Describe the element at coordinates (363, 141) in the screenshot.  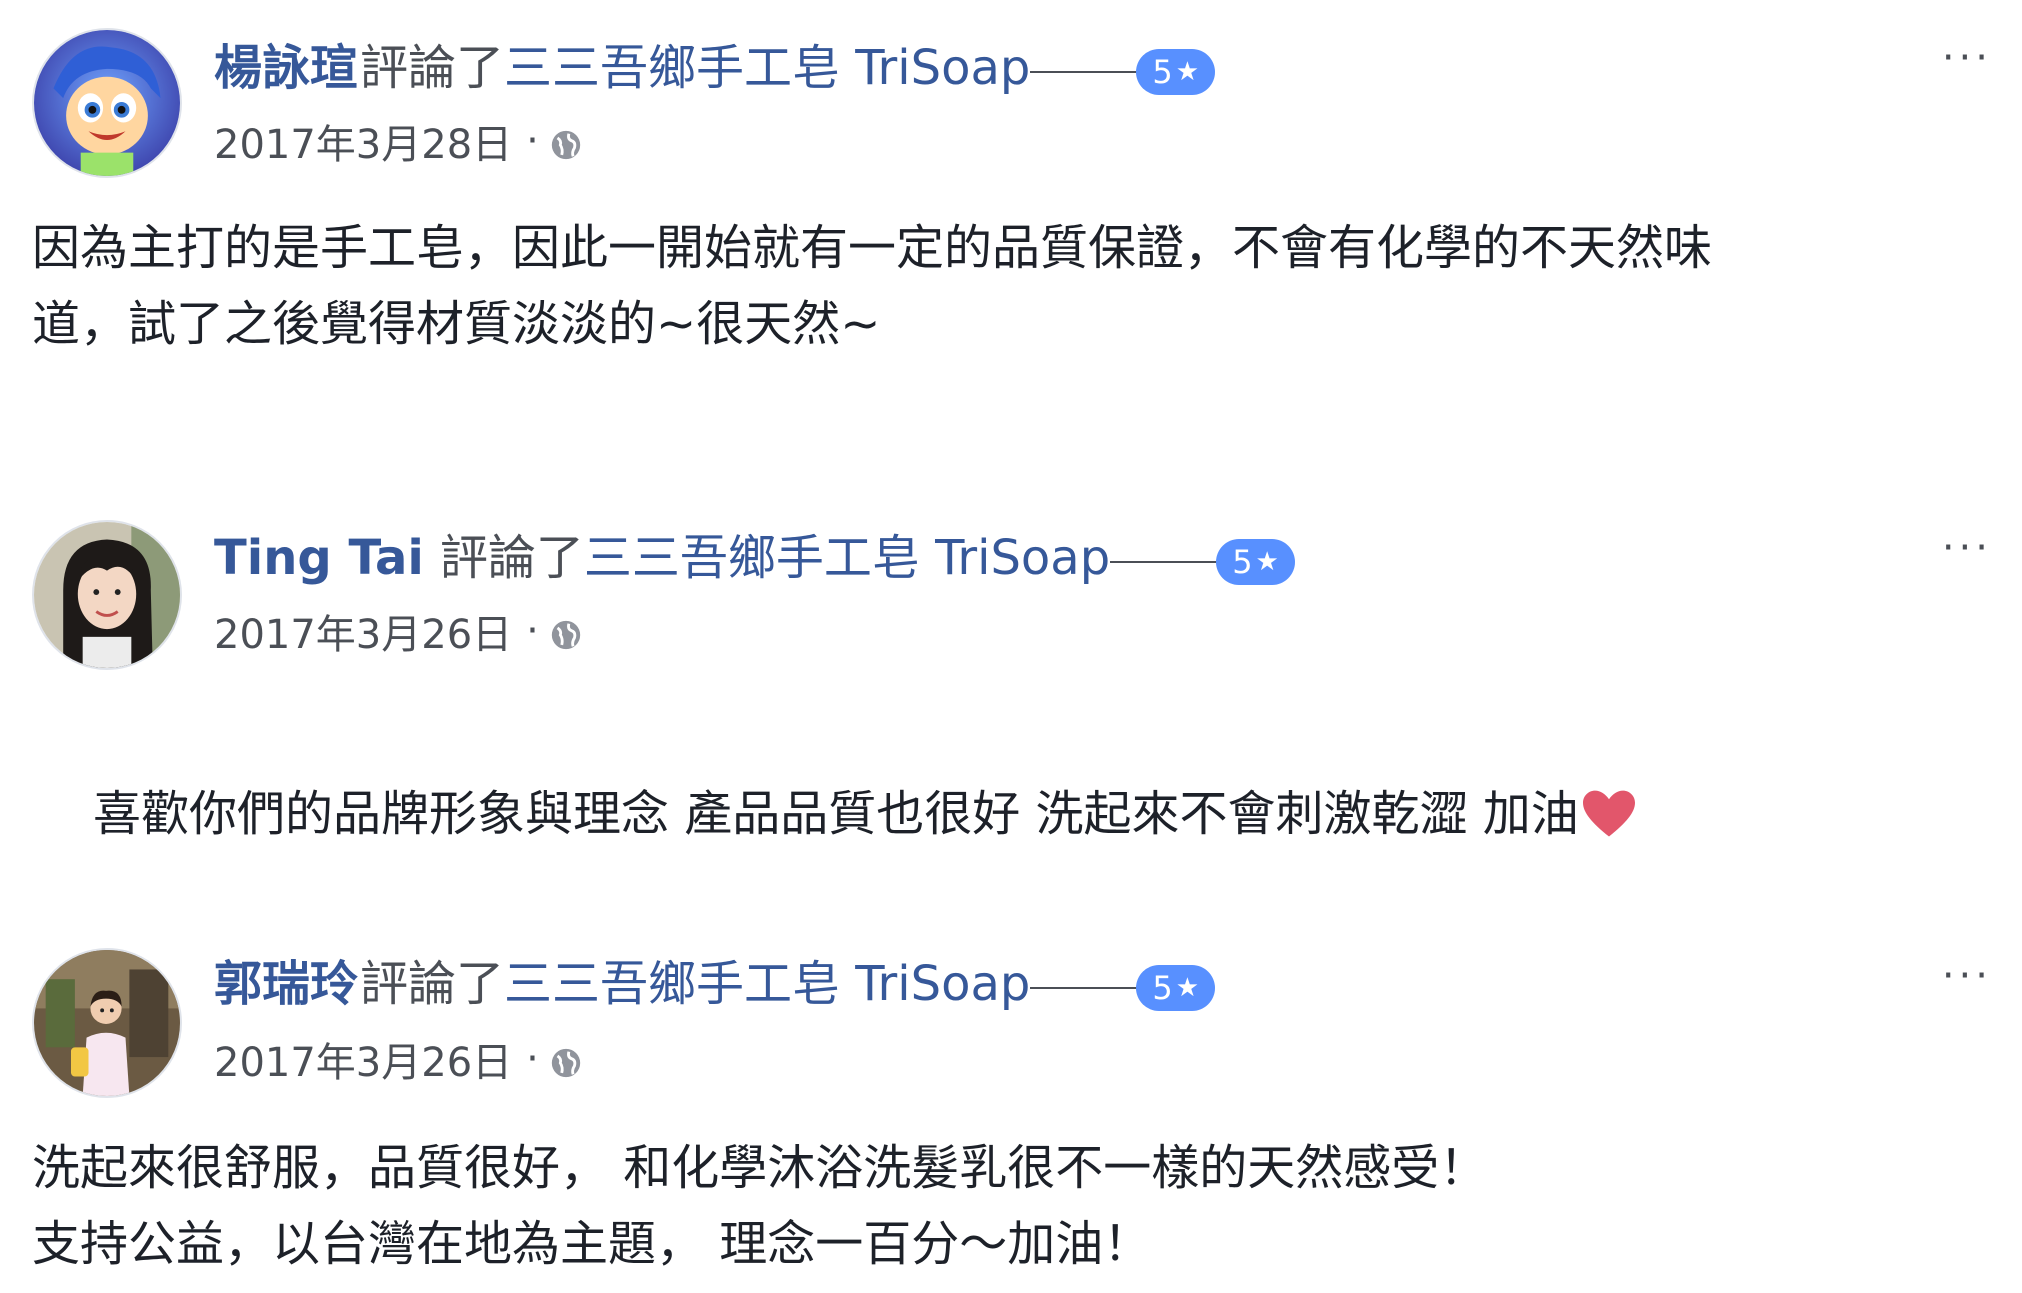
I see `review-date: 2017年3月28日` at that location.